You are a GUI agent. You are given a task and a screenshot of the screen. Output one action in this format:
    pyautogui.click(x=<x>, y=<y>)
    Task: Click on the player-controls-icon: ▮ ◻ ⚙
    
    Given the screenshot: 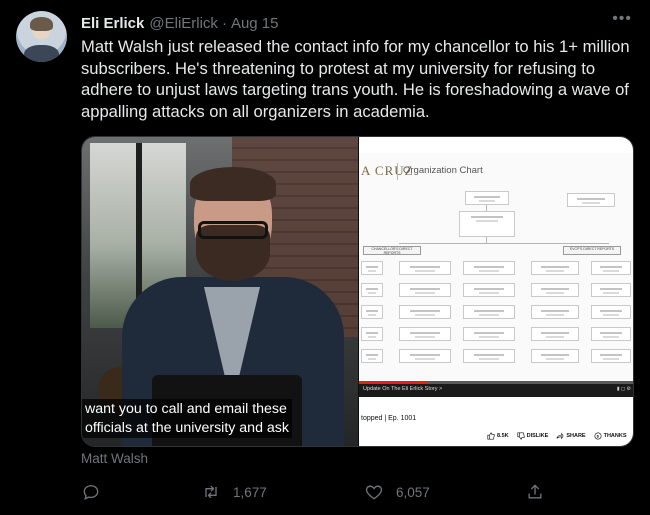 What is the action you would take?
    pyautogui.click(x=624, y=389)
    